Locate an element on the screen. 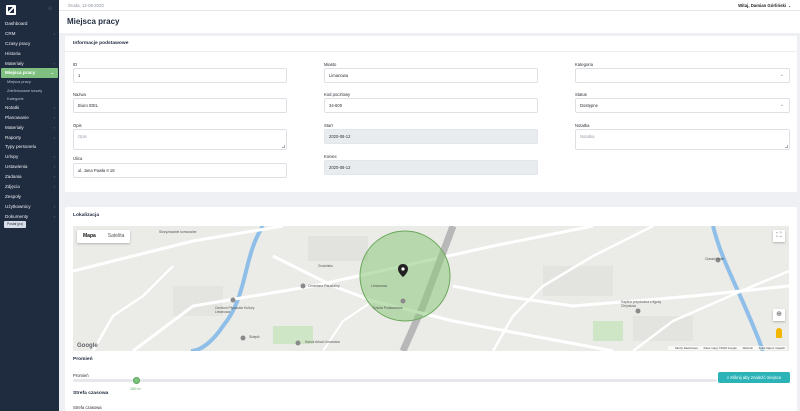 Image resolution: width=800 pixels, height=411 pixels. sidebar-small-button: Posłał (po) is located at coordinates (15, 224).